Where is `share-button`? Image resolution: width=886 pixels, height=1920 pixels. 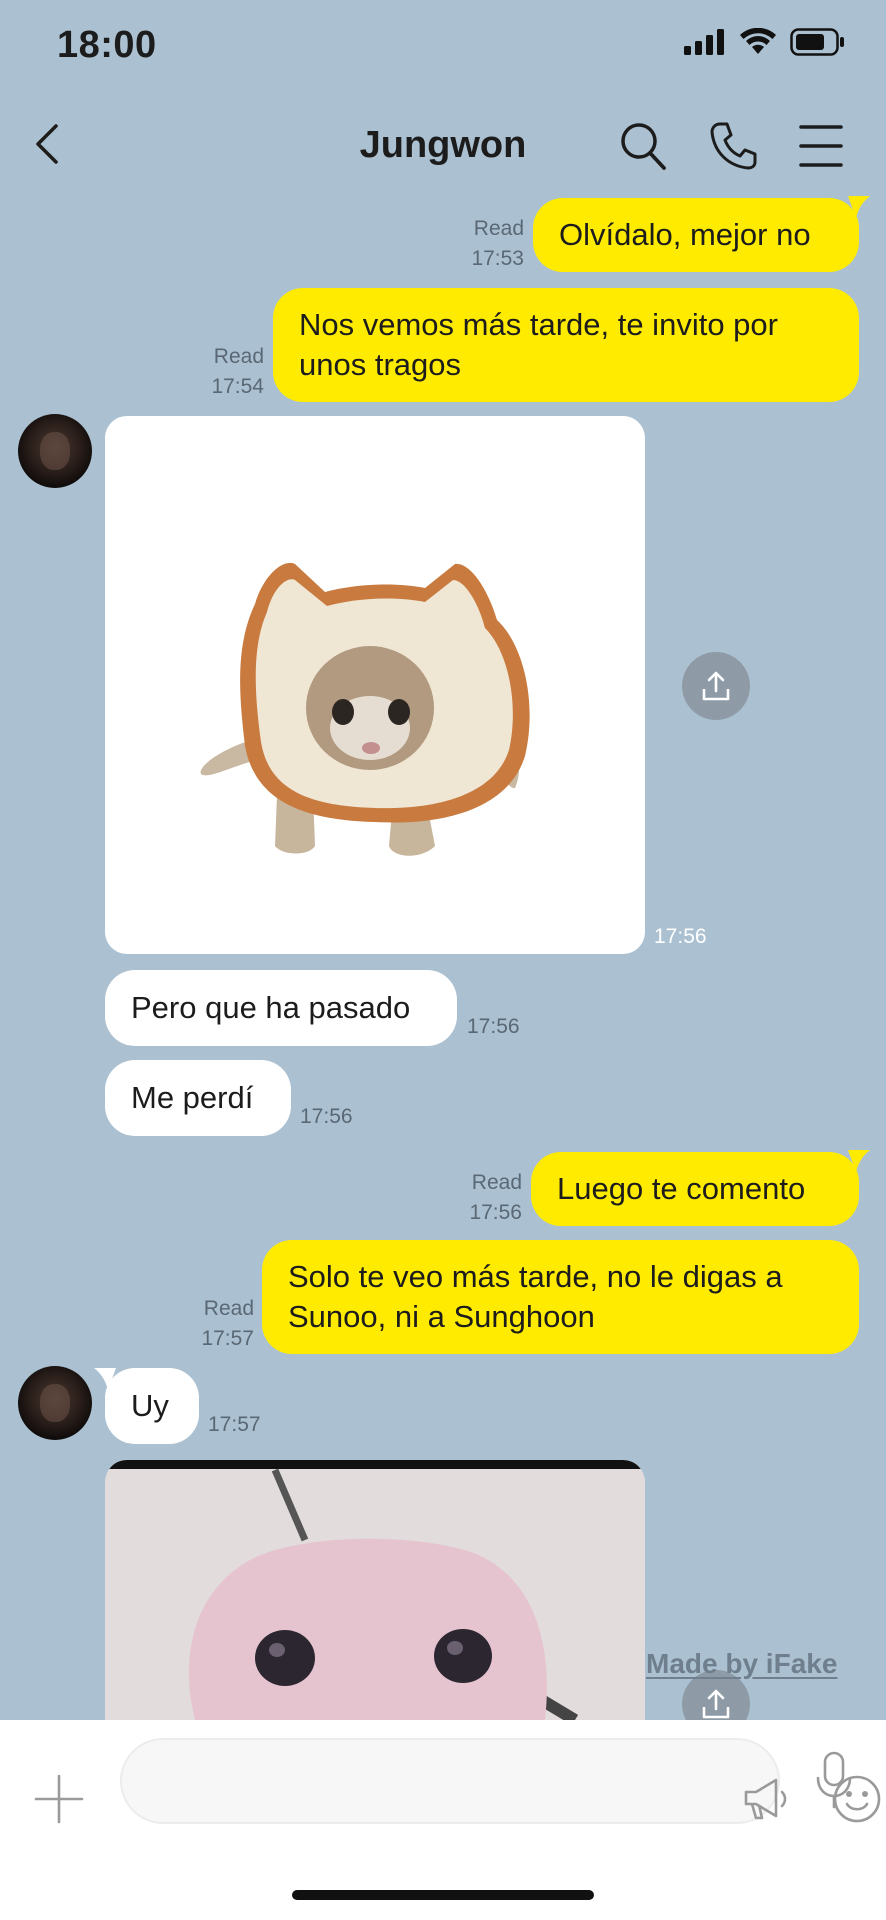 share-button is located at coordinates (716, 686).